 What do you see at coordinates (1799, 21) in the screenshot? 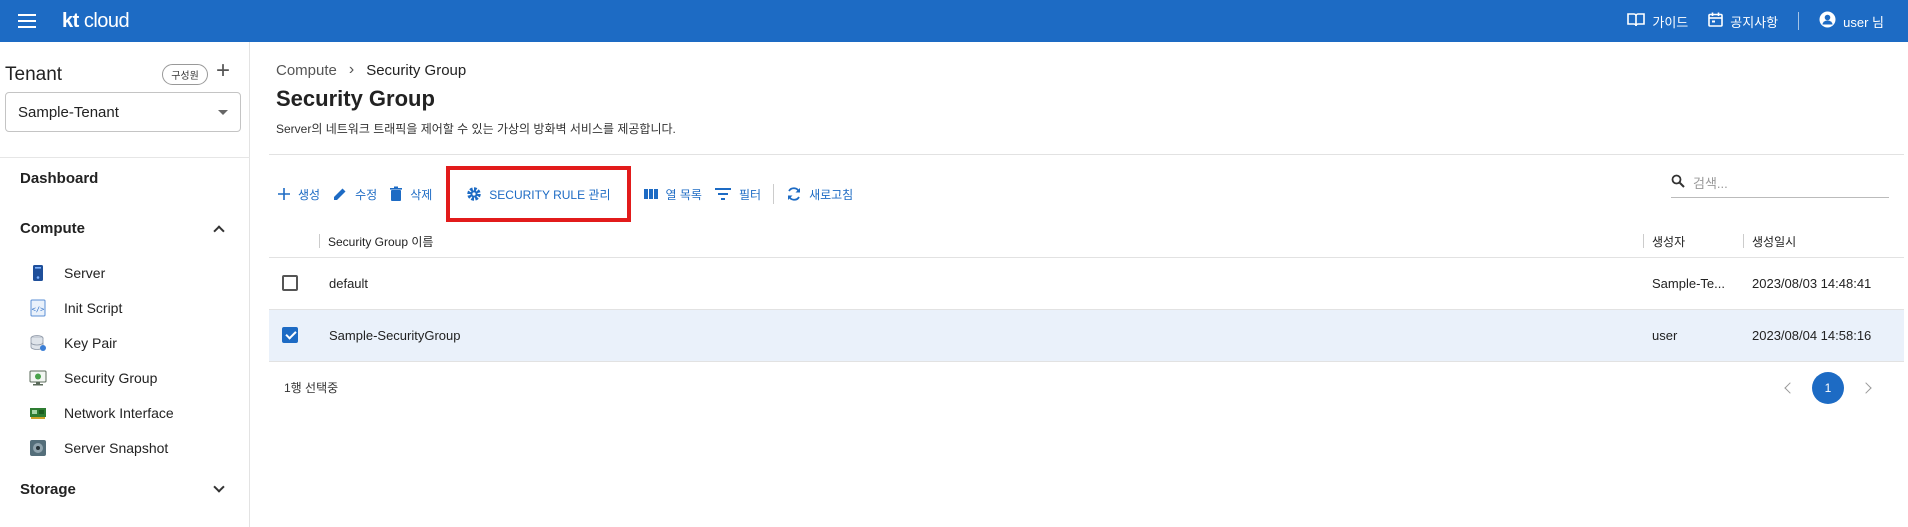
I see `header-divider` at bounding box center [1799, 21].